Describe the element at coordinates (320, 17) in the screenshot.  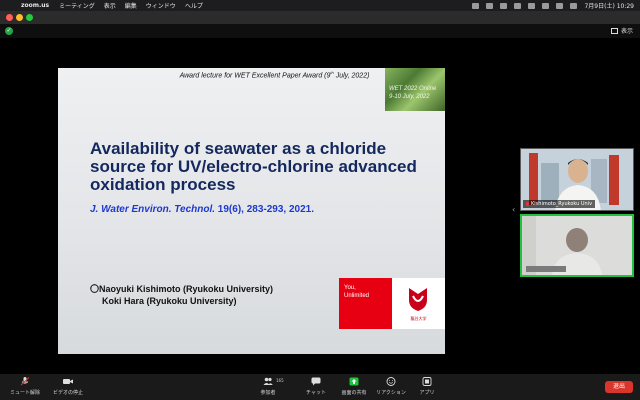
I see `window-titlebar` at that location.